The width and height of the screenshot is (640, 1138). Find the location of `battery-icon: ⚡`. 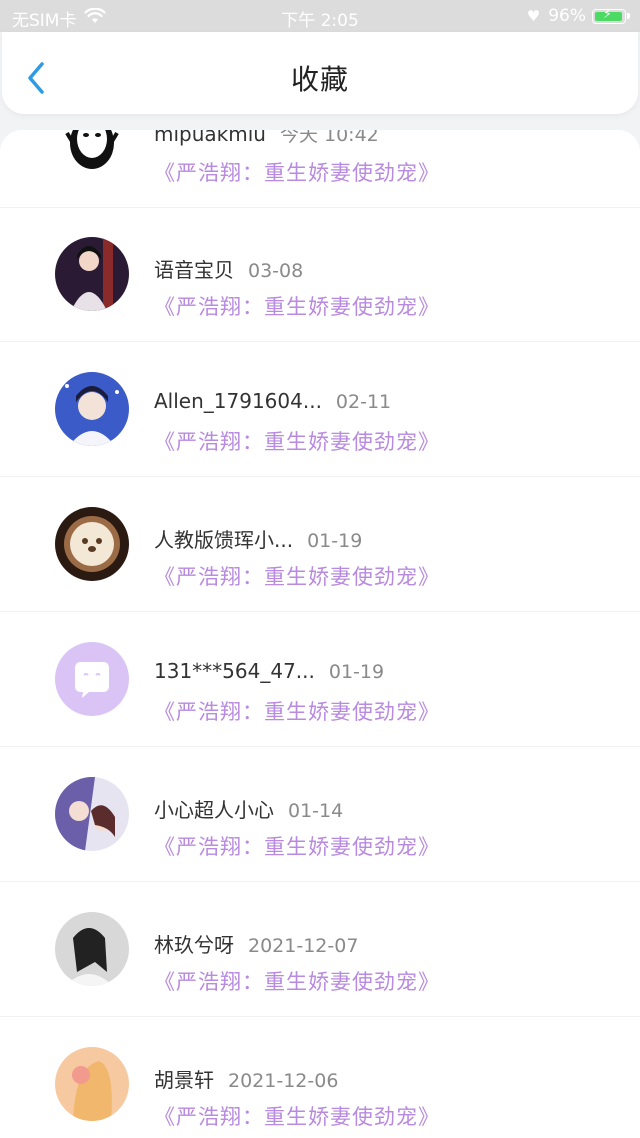

battery-icon: ⚡ is located at coordinates (609, 15).